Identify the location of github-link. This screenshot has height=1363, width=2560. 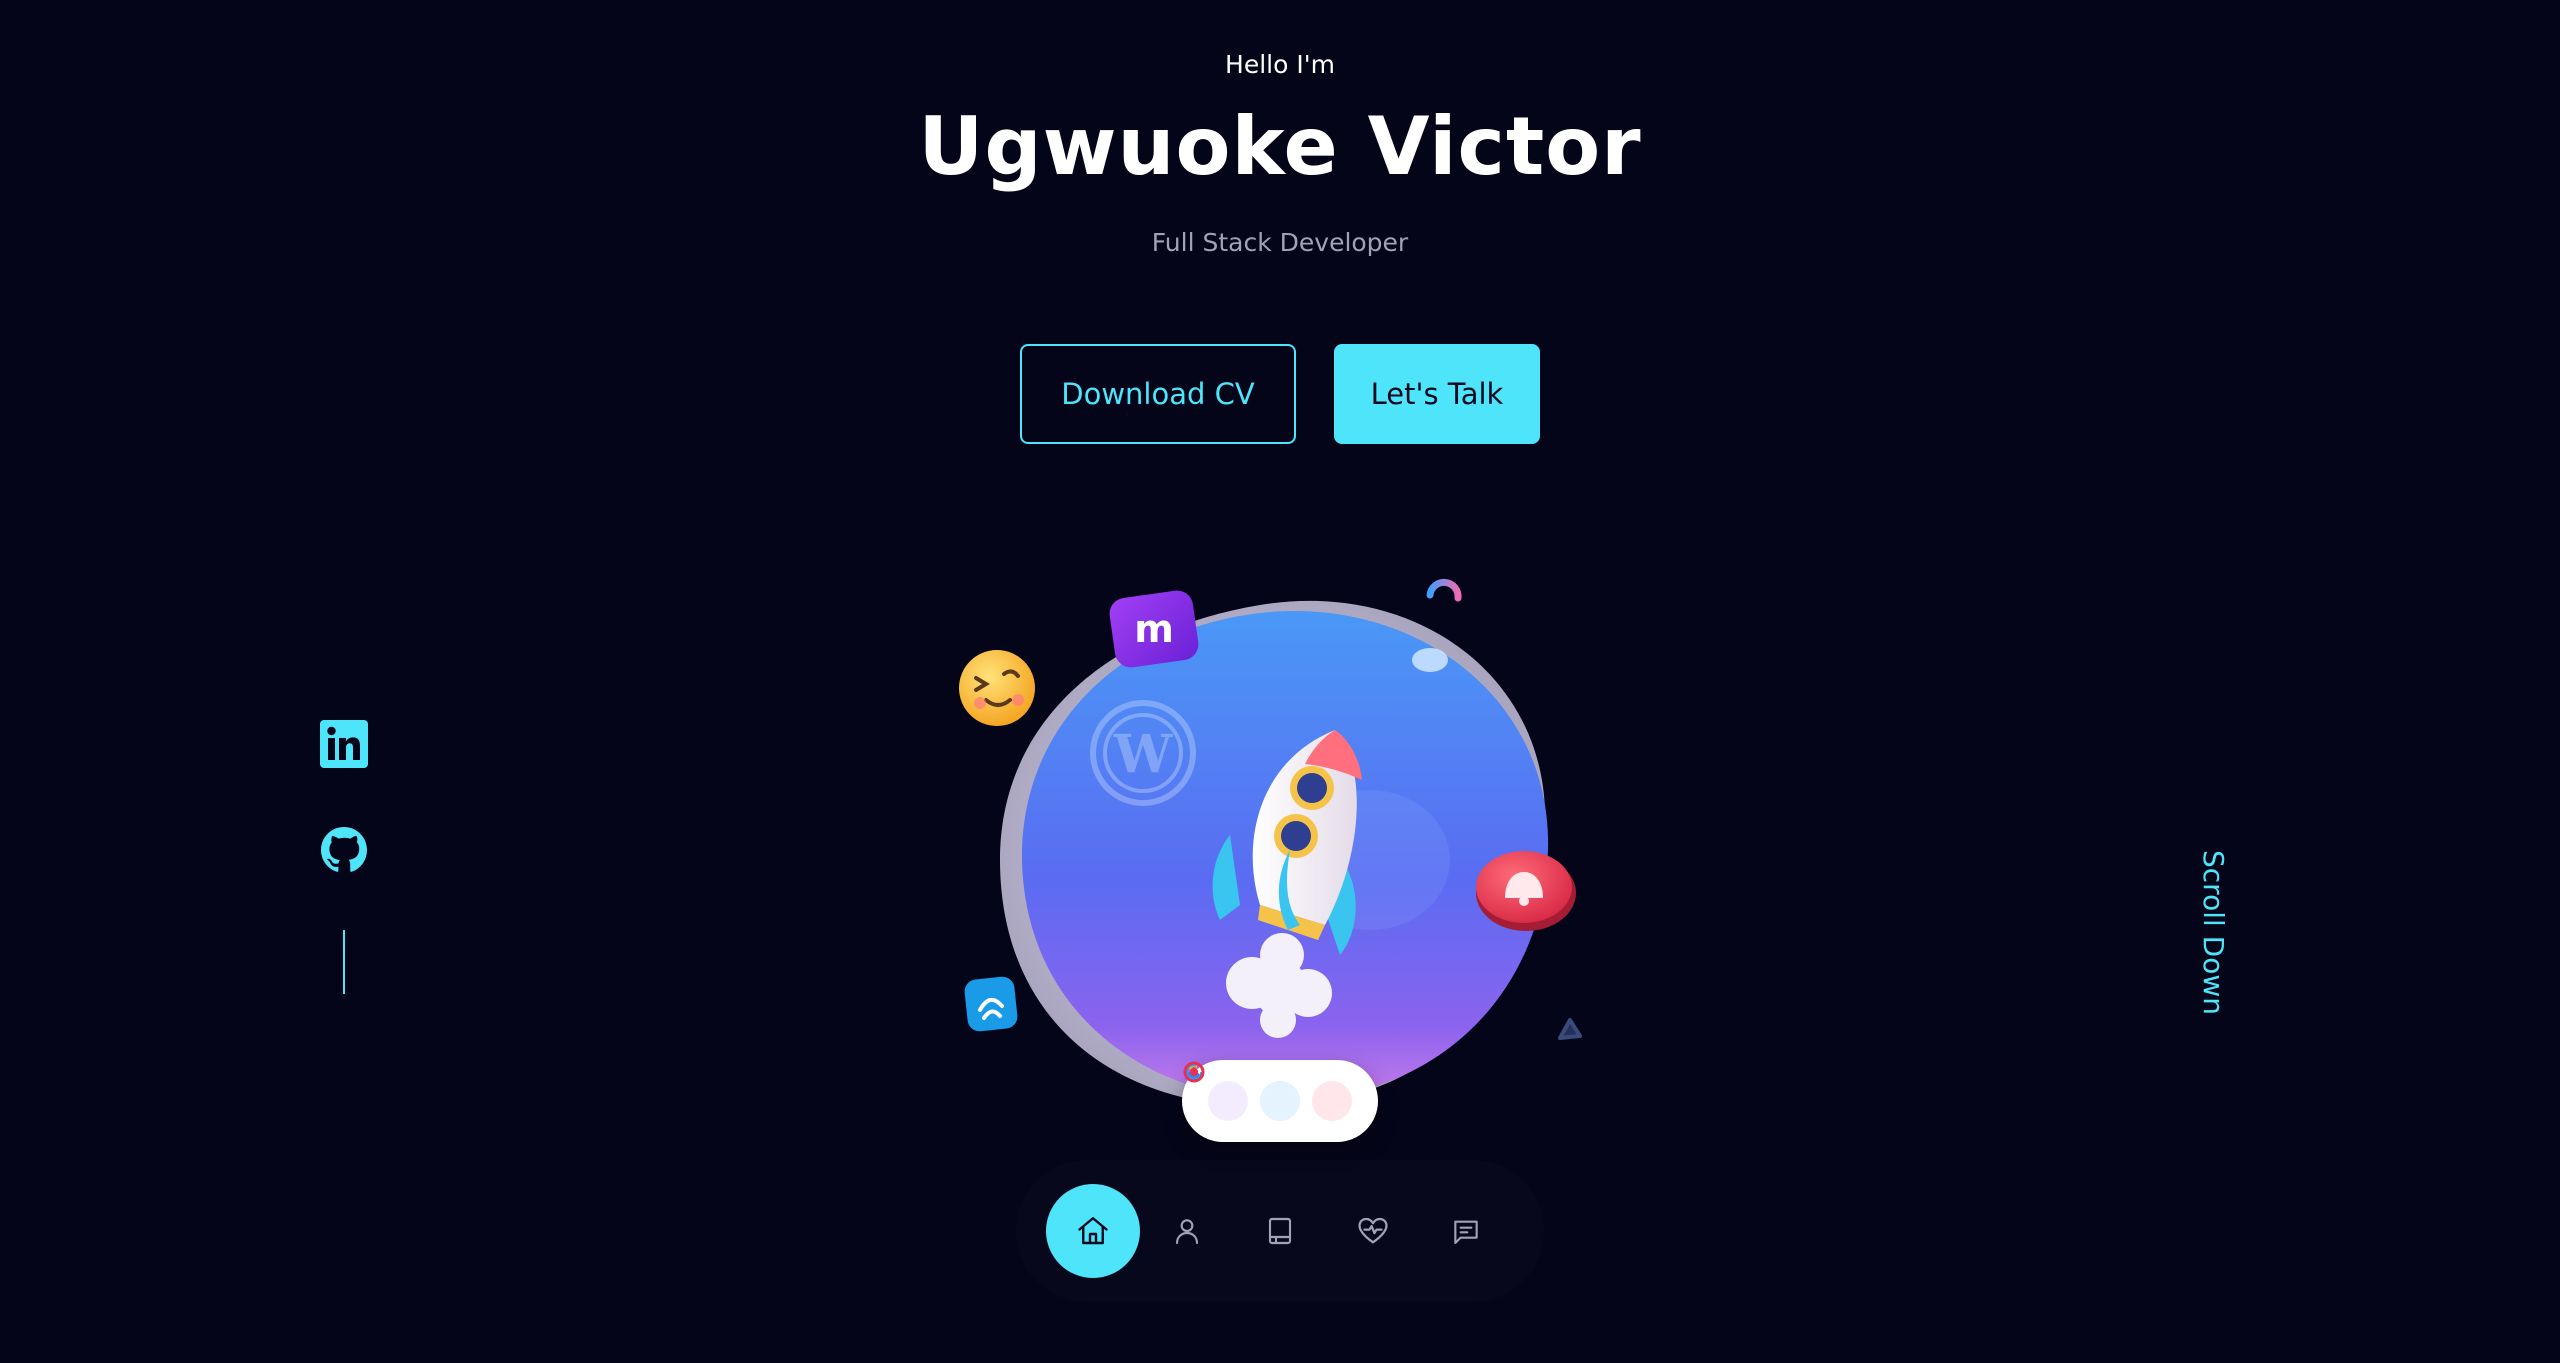
(344, 850).